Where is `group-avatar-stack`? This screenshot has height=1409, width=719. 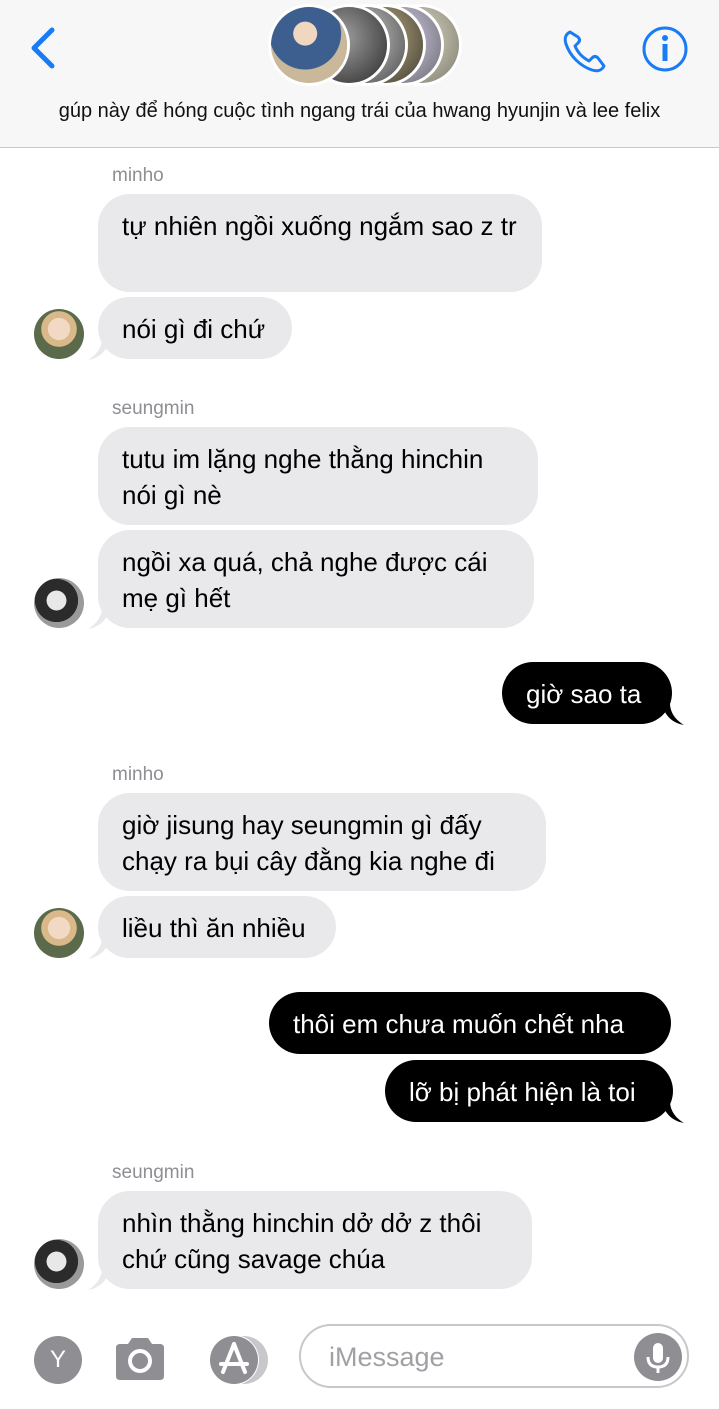
group-avatar-stack is located at coordinates (365, 45).